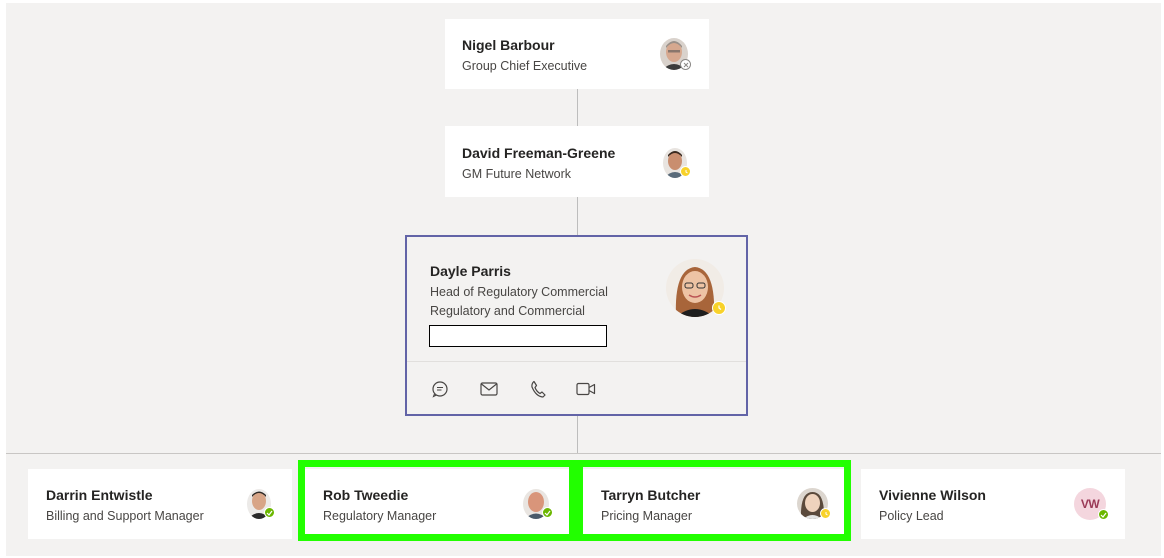 Image resolution: width=1164 pixels, height=558 pixels. What do you see at coordinates (576, 361) in the screenshot?
I see `card-divider` at bounding box center [576, 361].